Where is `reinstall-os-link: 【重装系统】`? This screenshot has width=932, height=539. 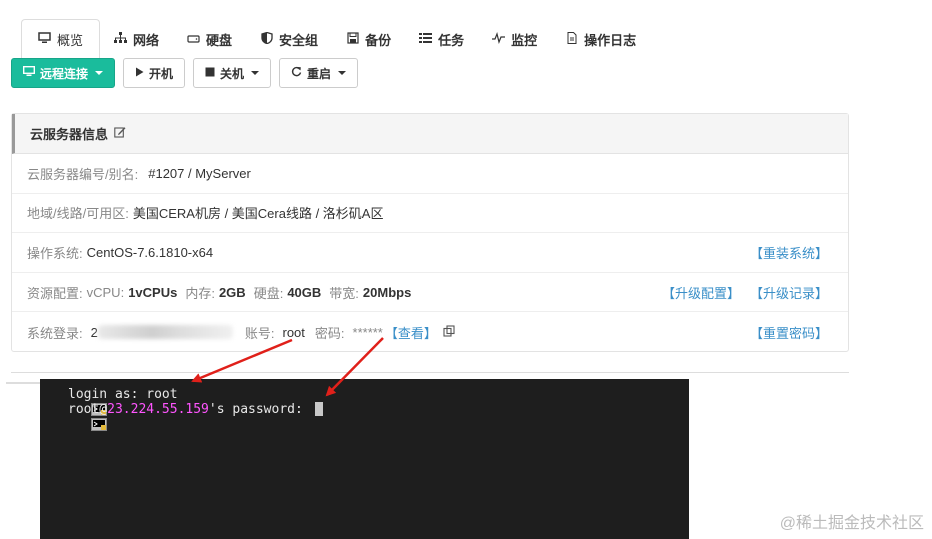
reinstall-os-link: 【重装系统】 is located at coordinates (789, 252).